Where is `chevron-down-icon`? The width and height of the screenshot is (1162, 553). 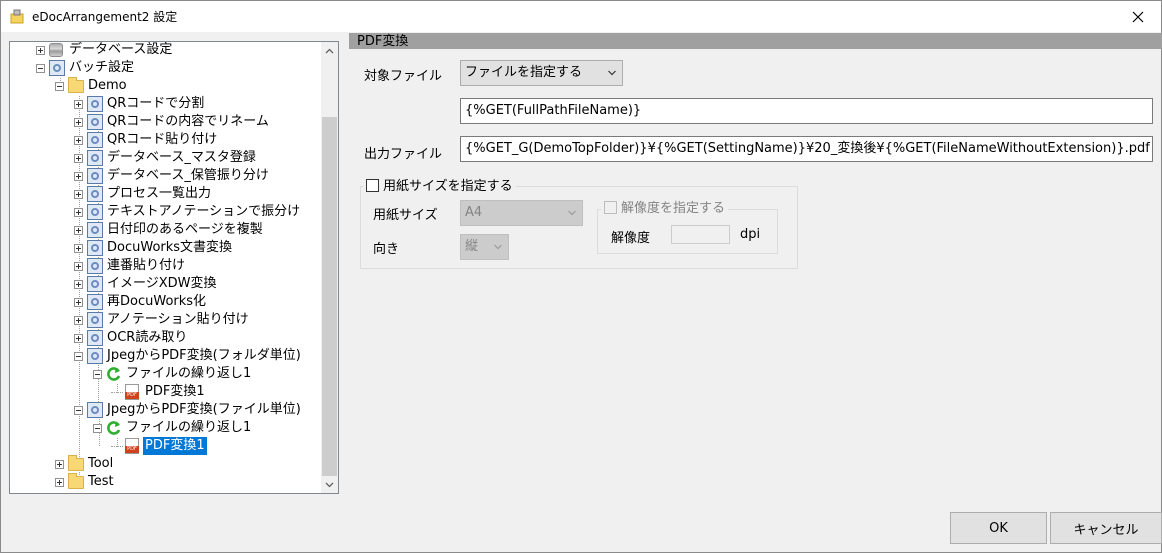 chevron-down-icon is located at coordinates (329, 484).